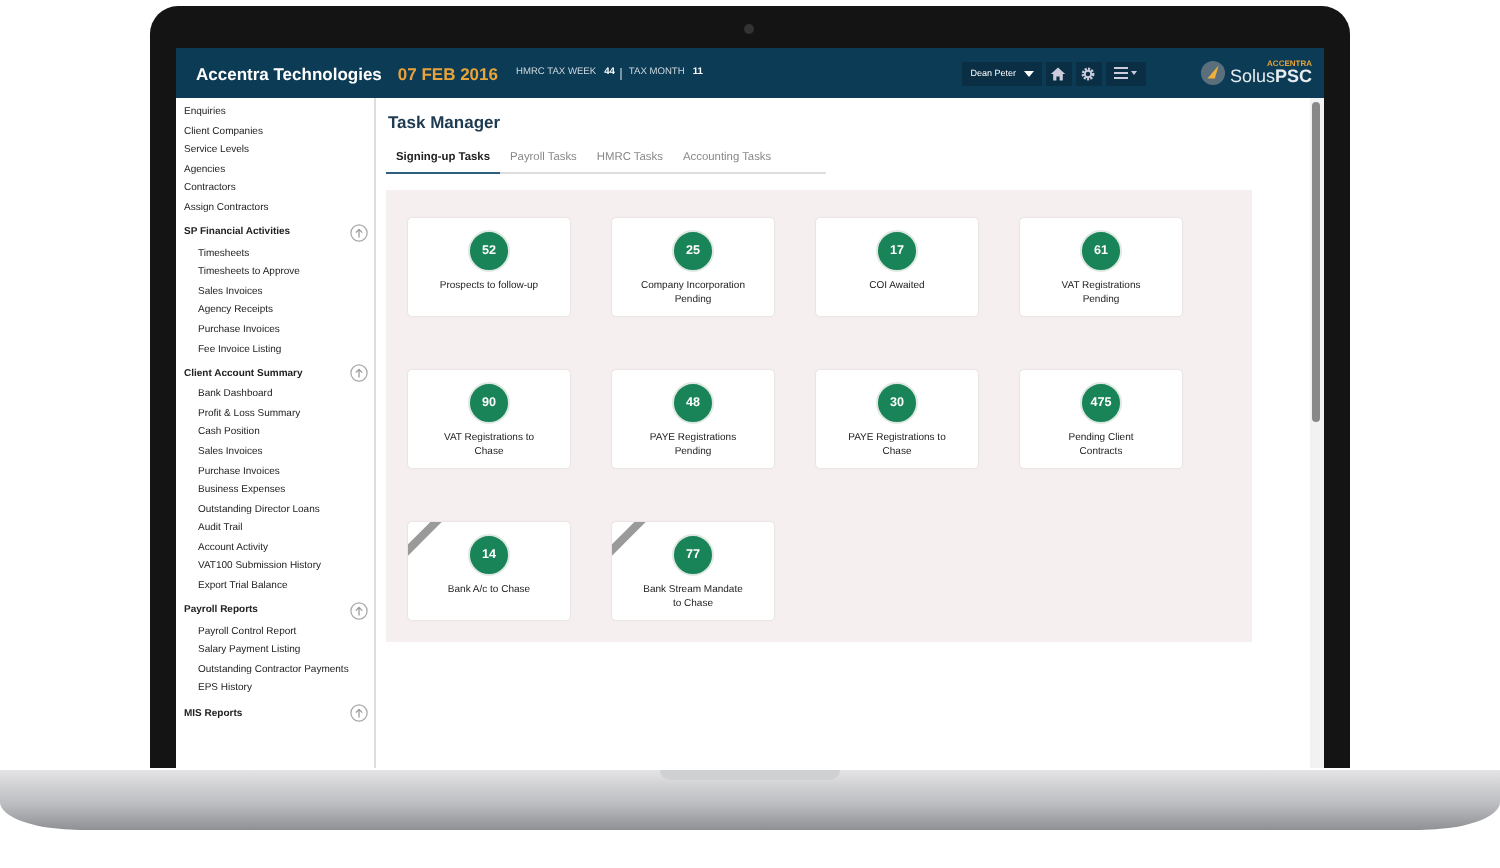 The image size is (1500, 868). Describe the element at coordinates (1212, 73) in the screenshot. I see `logo-icon` at that location.